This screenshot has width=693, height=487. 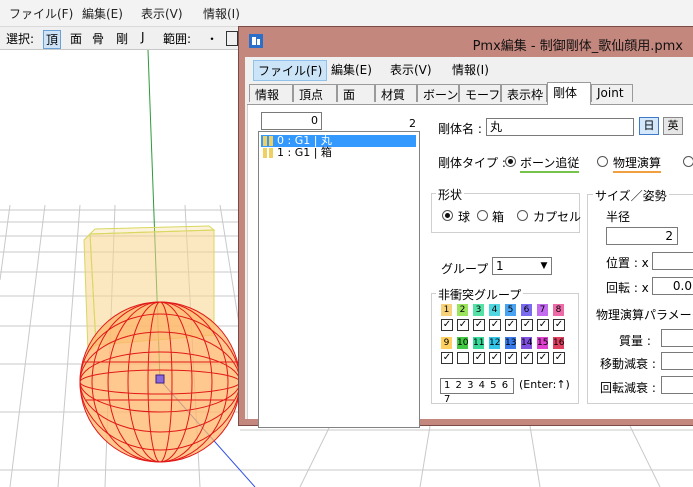 What do you see at coordinates (544, 266) in the screenshot?
I see `chevron-down-icon: ▼` at bounding box center [544, 266].